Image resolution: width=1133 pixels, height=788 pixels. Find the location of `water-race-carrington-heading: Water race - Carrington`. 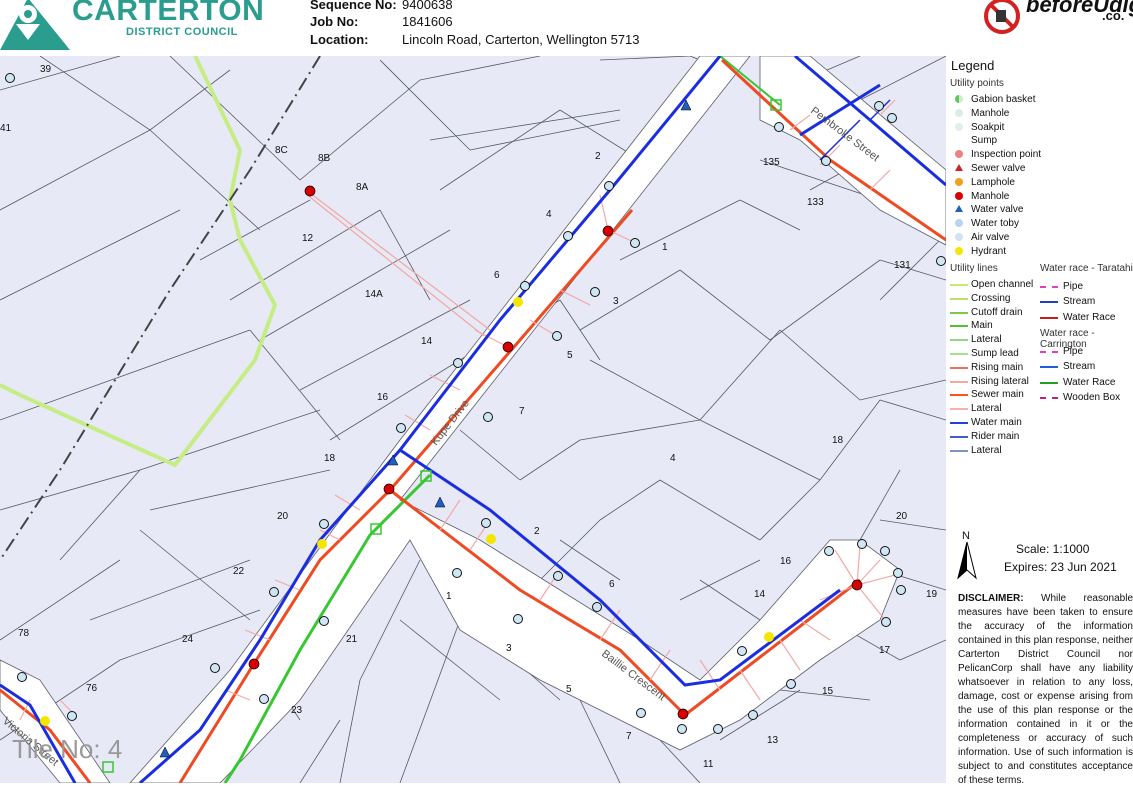

water-race-carrington-heading: Water race - Carrington is located at coordinates (1067, 339).